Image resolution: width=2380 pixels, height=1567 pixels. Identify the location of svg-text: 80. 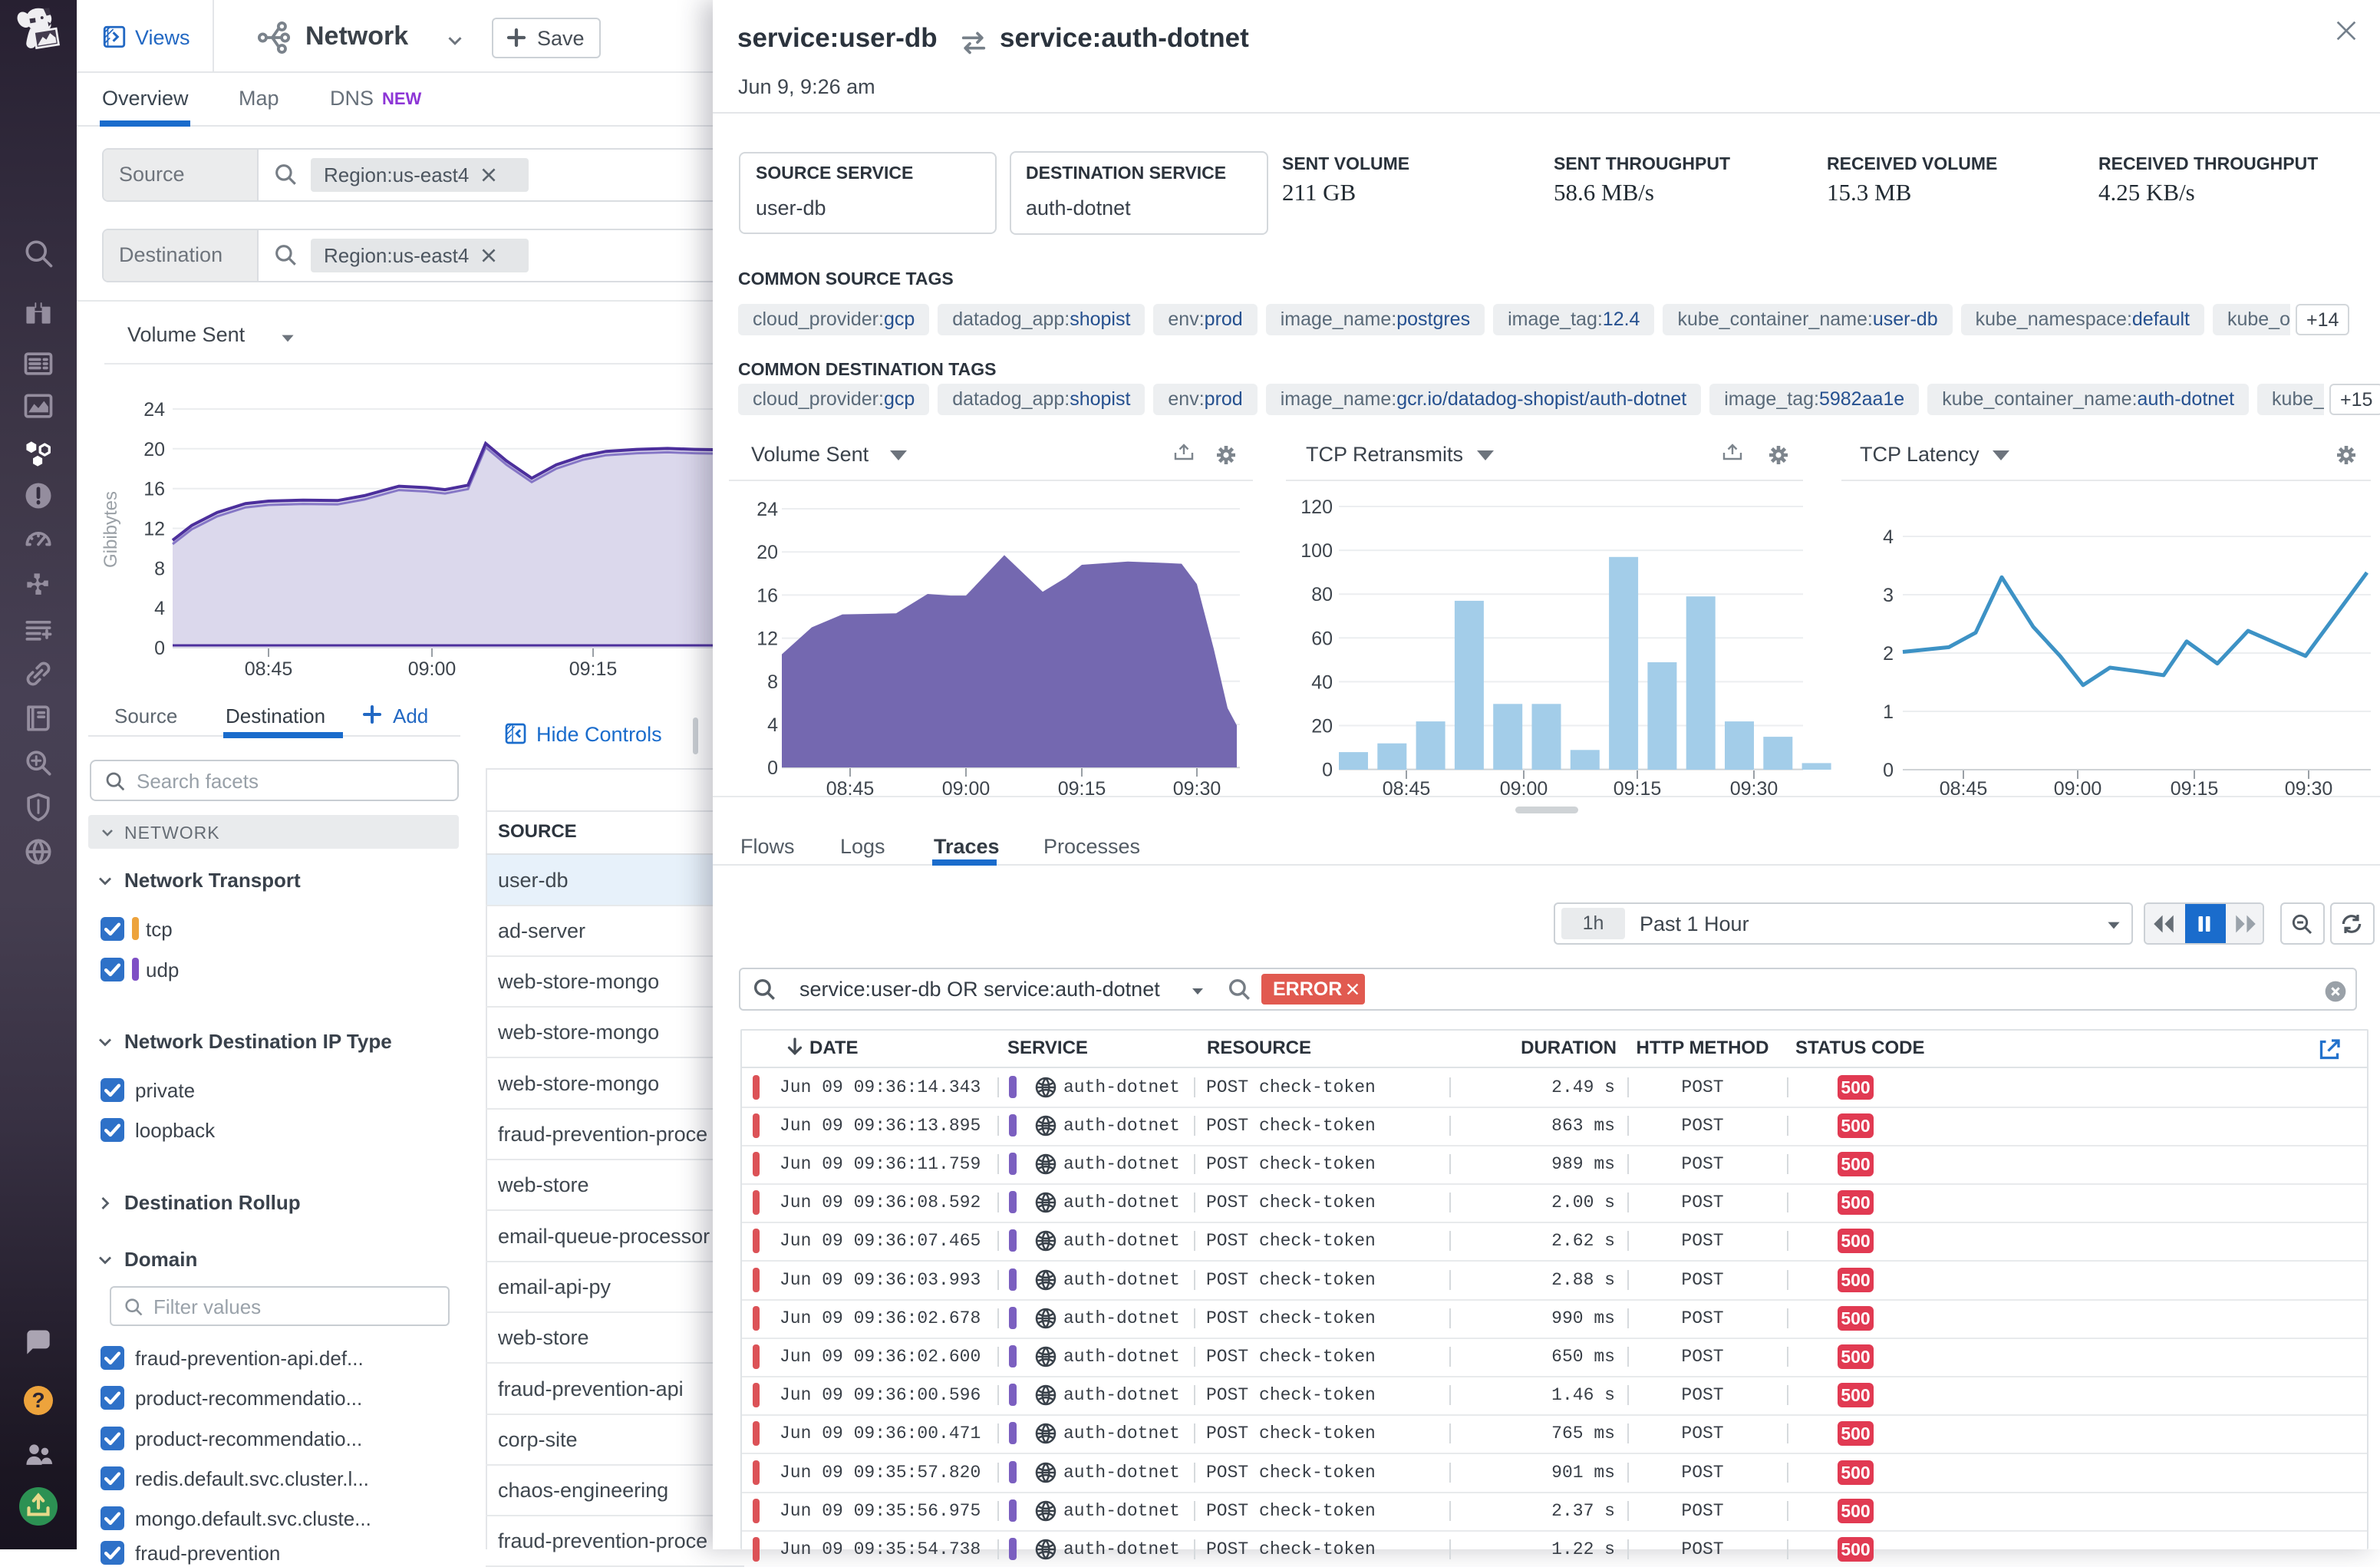
(1322, 594).